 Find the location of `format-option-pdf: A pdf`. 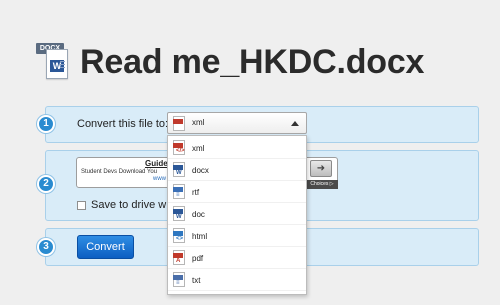

format-option-pdf: A pdf is located at coordinates (237, 258).